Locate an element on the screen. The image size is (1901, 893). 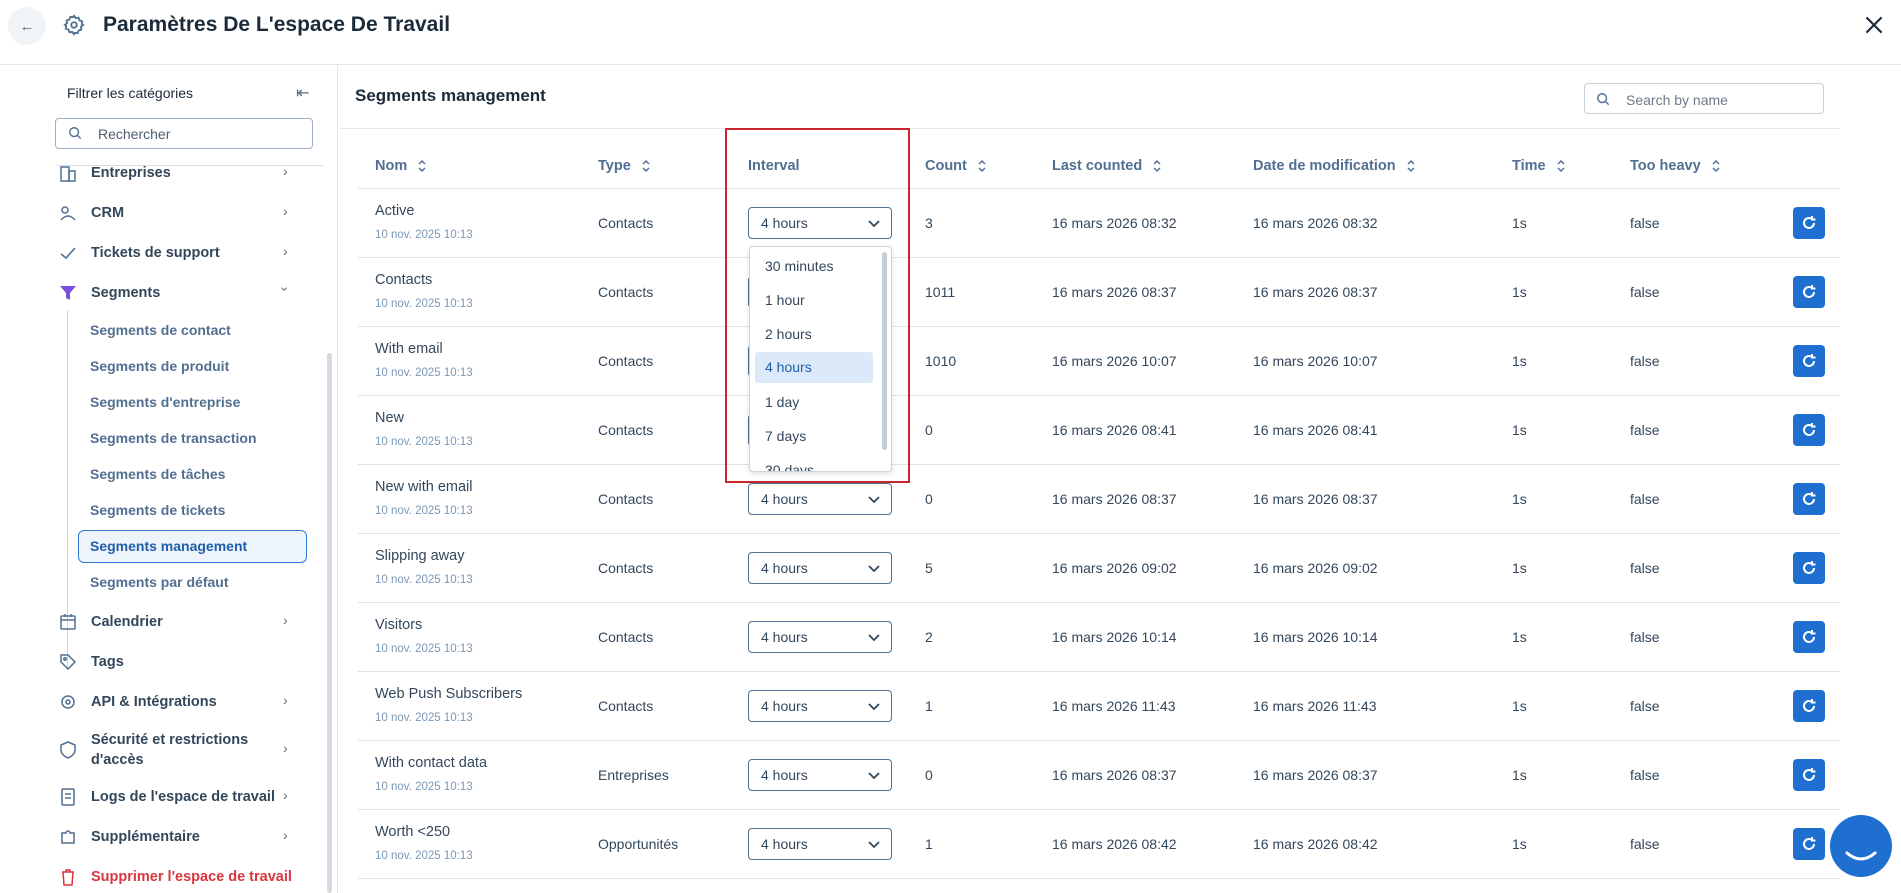
segment-name: Worth <250 is located at coordinates (412, 832).